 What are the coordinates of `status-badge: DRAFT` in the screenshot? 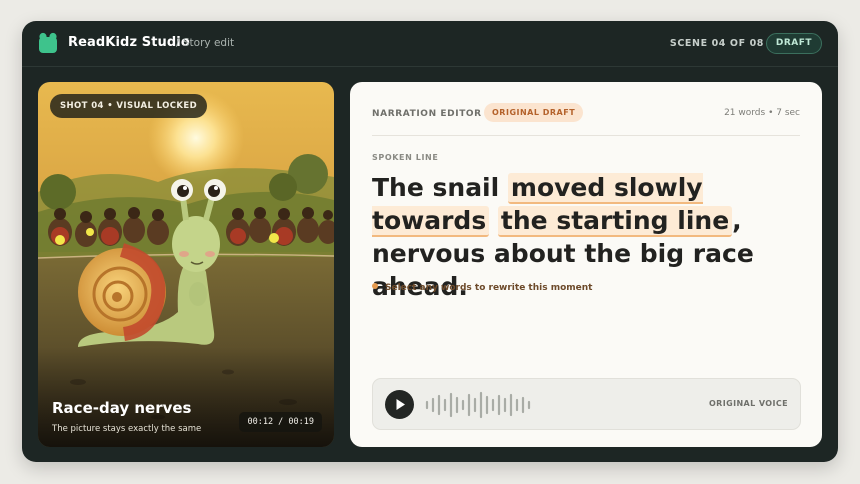 It's located at (793, 43).